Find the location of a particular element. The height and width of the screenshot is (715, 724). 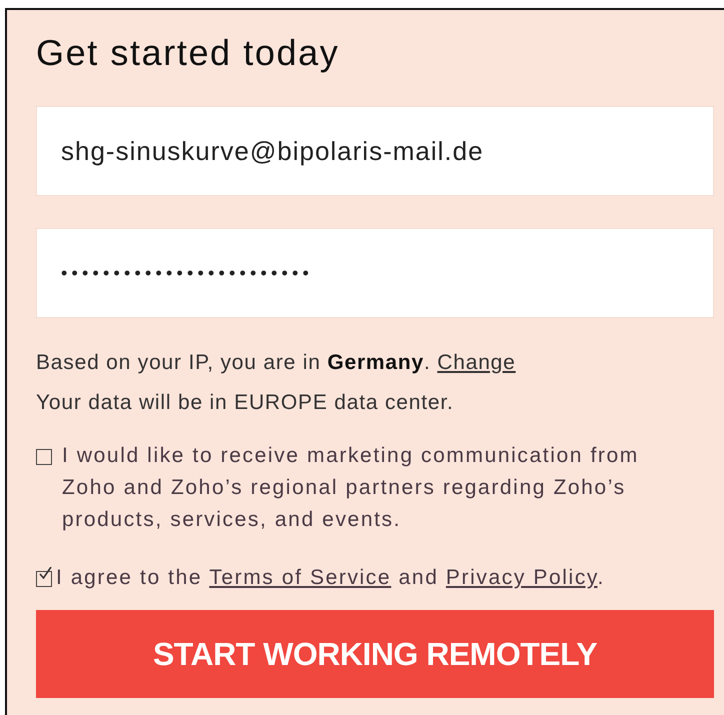

form-heading: Get started today is located at coordinates (188, 53).